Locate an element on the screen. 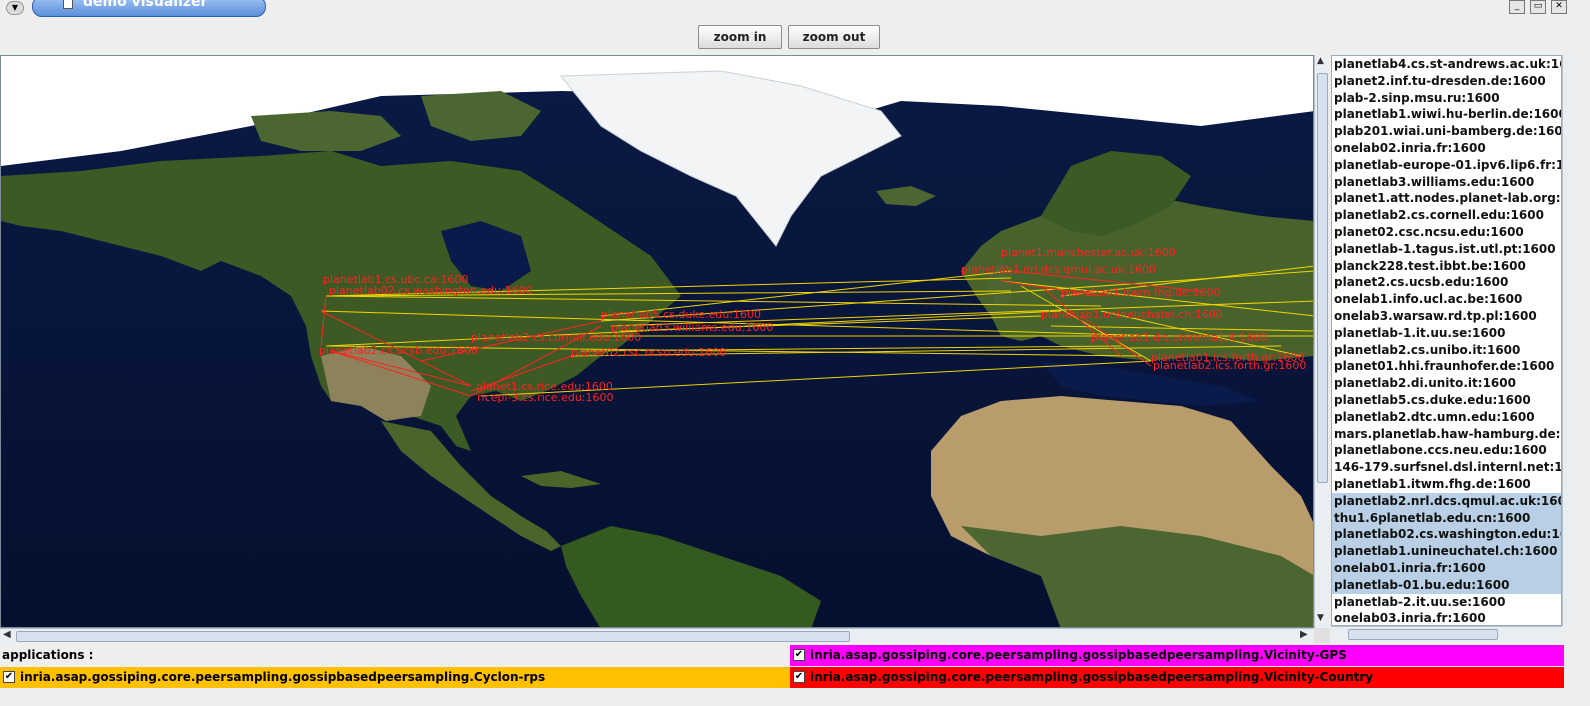  node-list-item: mars.planetlab.haw-hamburg.de:1600 is located at coordinates (1446, 434).